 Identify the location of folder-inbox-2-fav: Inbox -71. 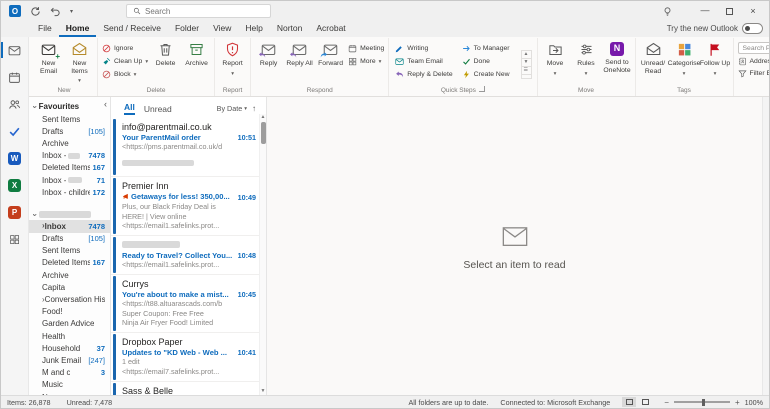
(69, 180).